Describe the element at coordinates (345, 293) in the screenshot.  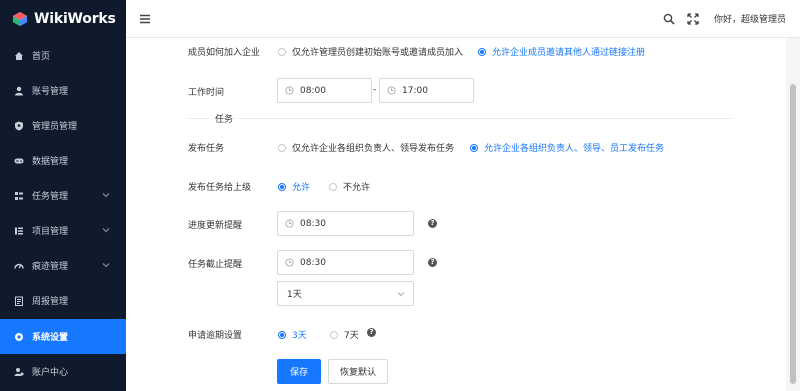
I see `deadline-days-select: 1天` at that location.